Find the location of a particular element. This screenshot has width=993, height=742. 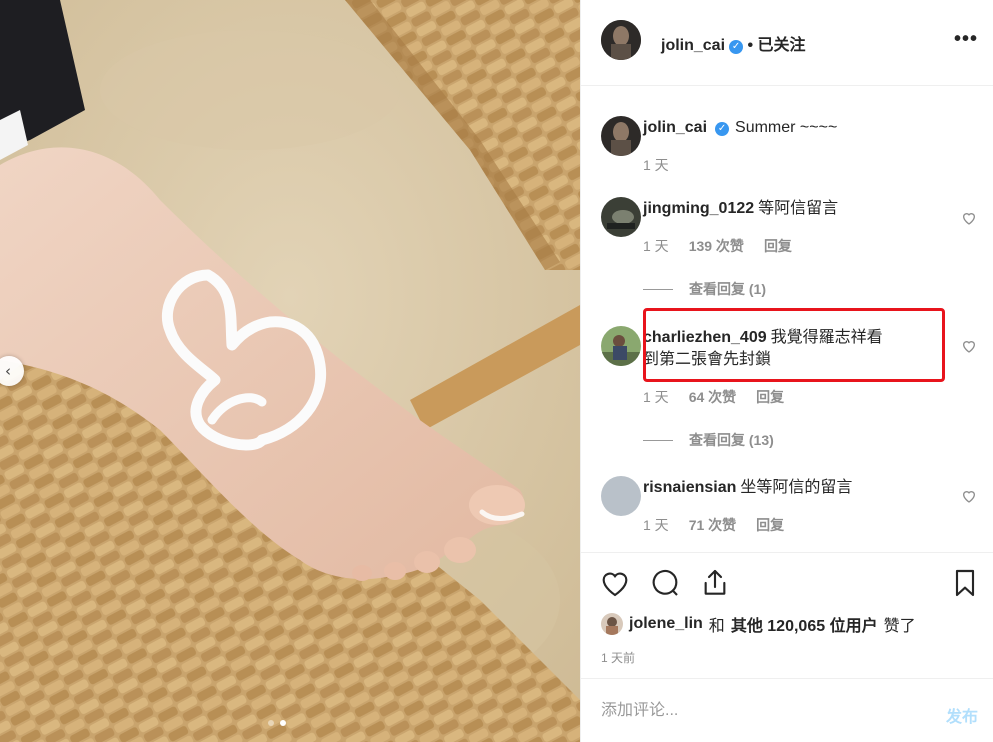

comment-meta: 1 天 139 次赞 回复 is located at coordinates (717, 246).